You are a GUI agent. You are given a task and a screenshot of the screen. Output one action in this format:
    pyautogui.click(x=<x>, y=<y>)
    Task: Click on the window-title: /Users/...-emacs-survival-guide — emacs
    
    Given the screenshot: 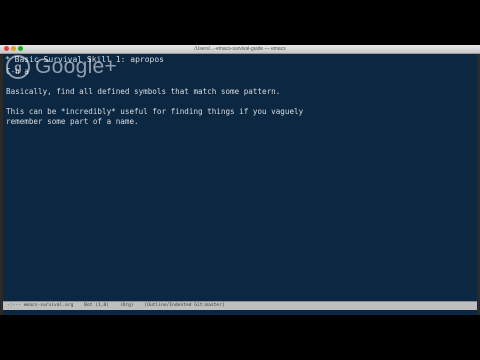 What is the action you would take?
    pyautogui.click(x=240, y=49)
    